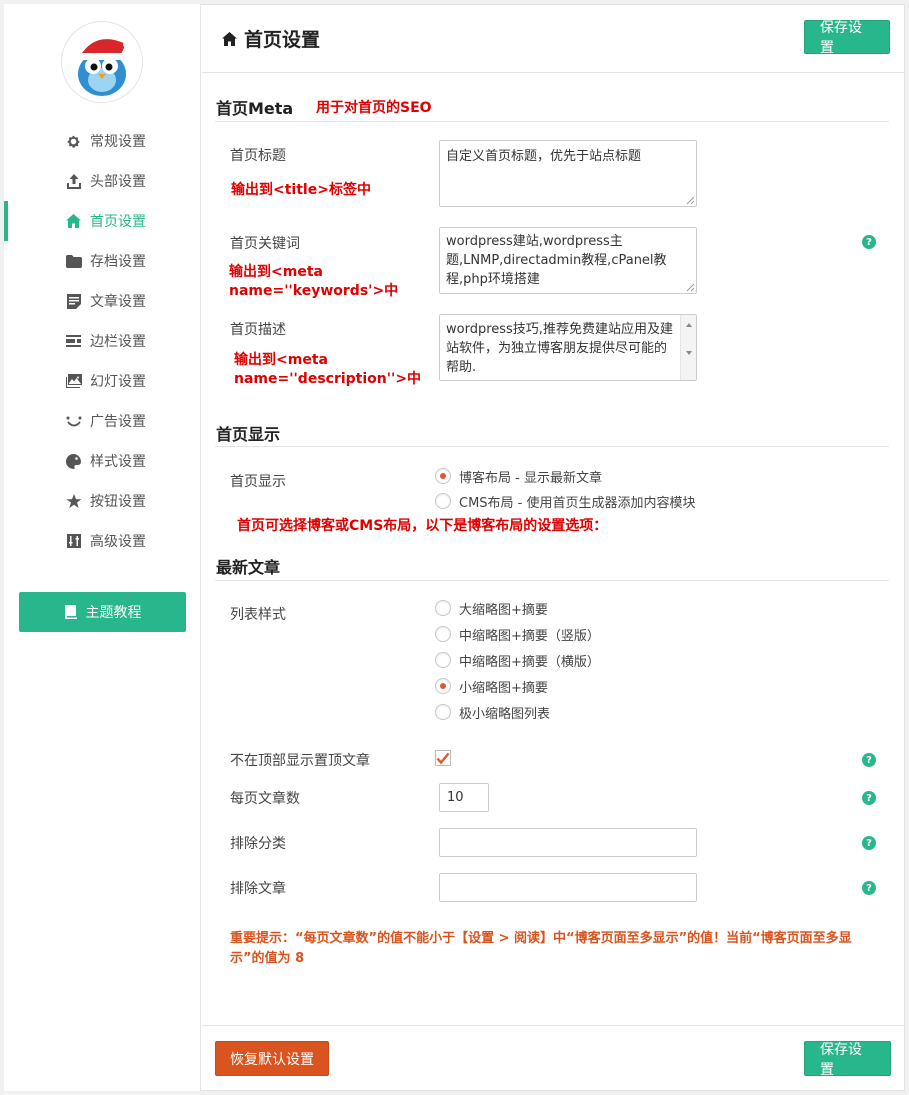  I want to click on sidebar-item-label: 按钮设置, so click(118, 502).